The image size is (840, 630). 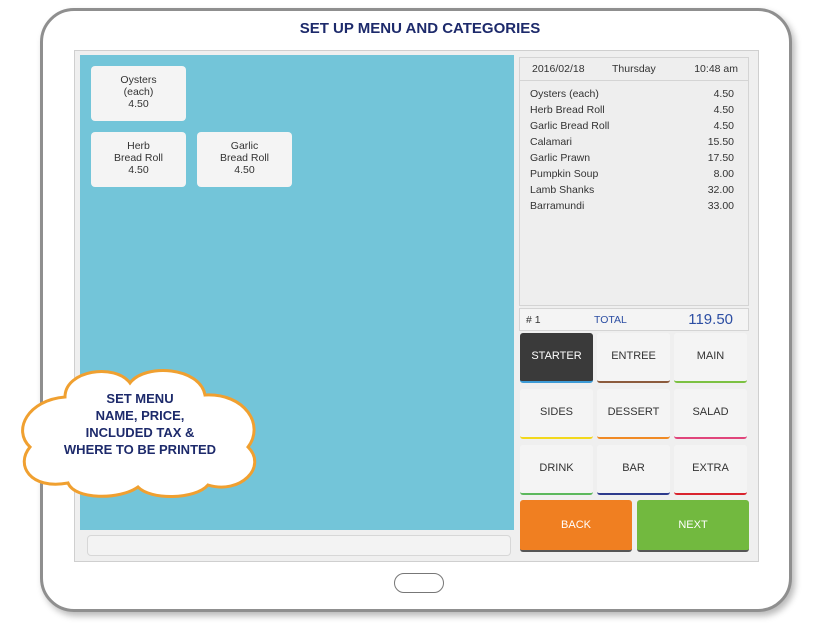 I want to click on category-label: ENTREE, so click(x=633, y=356).